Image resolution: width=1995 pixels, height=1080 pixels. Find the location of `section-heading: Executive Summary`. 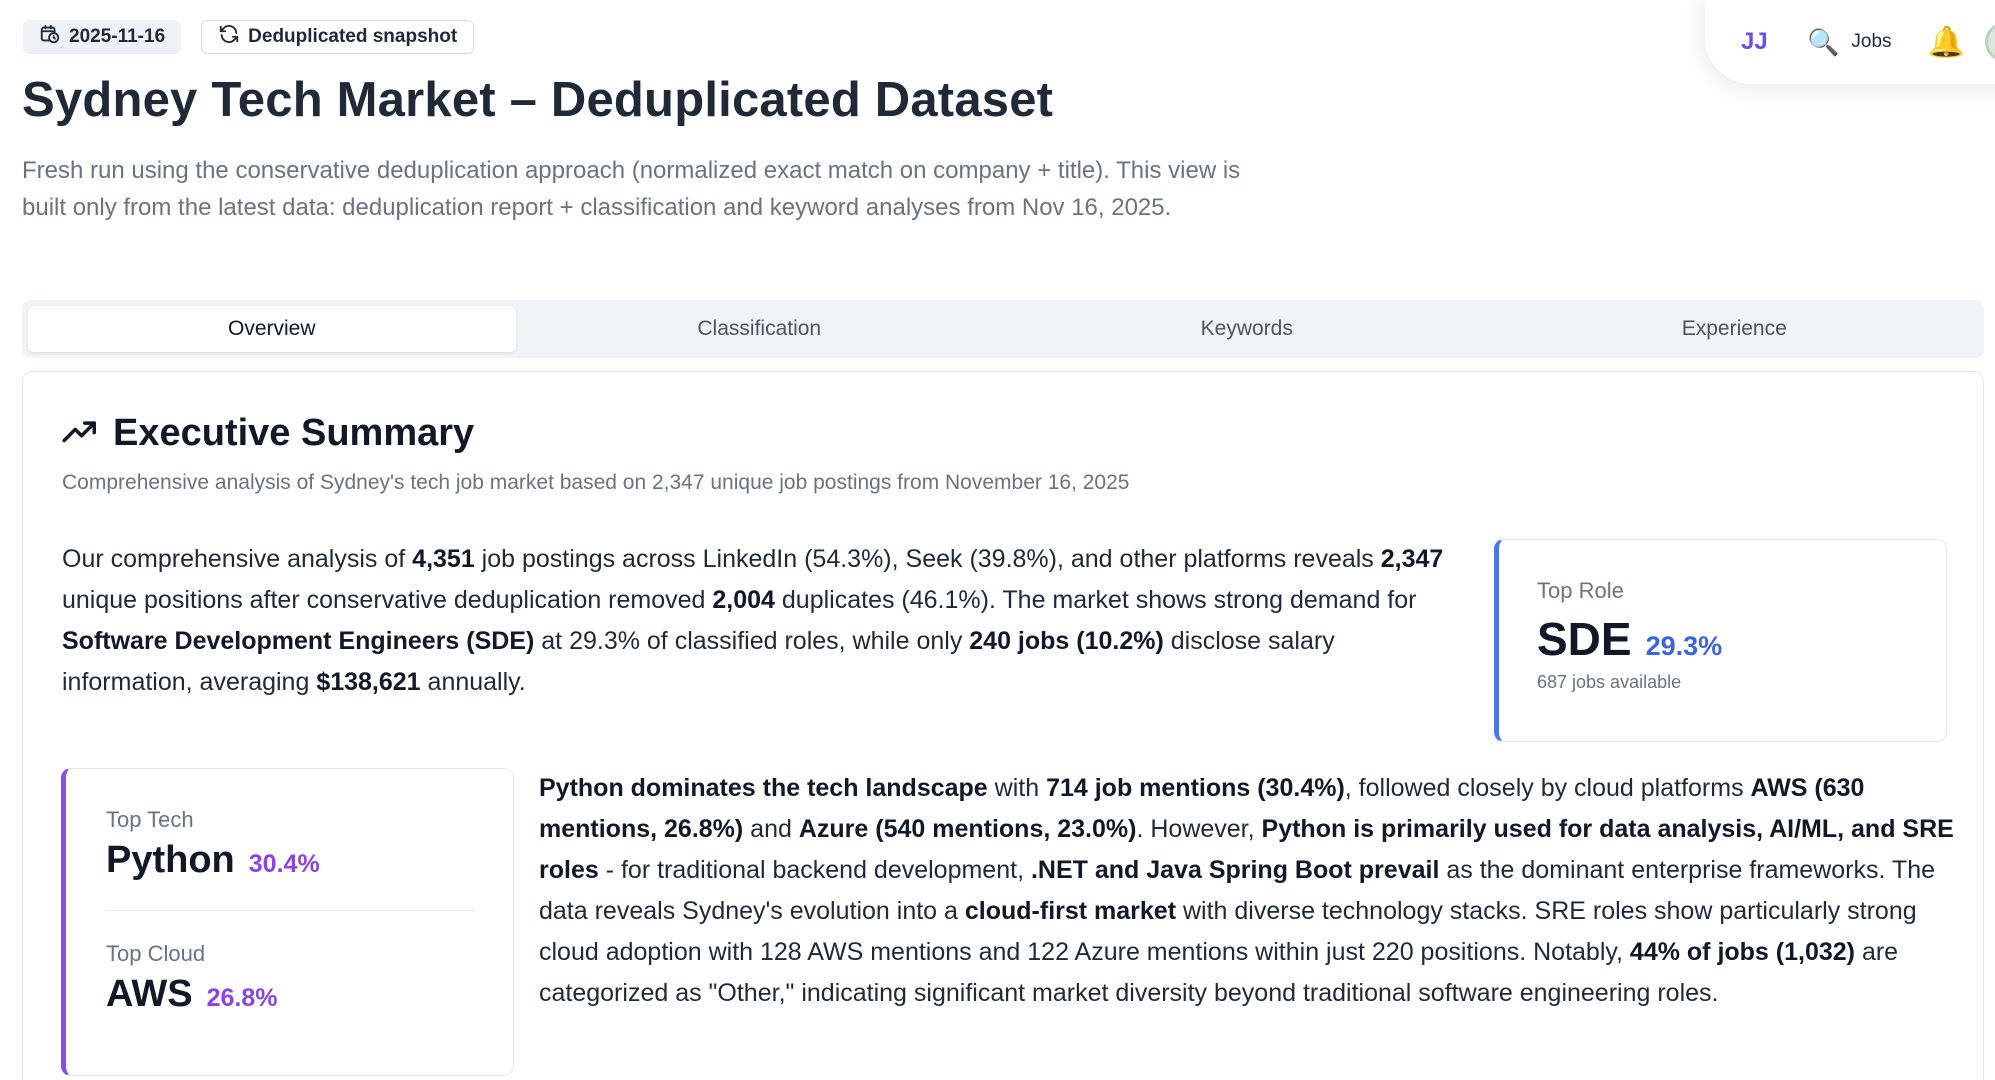

section-heading: Executive Summary is located at coordinates (267, 433).